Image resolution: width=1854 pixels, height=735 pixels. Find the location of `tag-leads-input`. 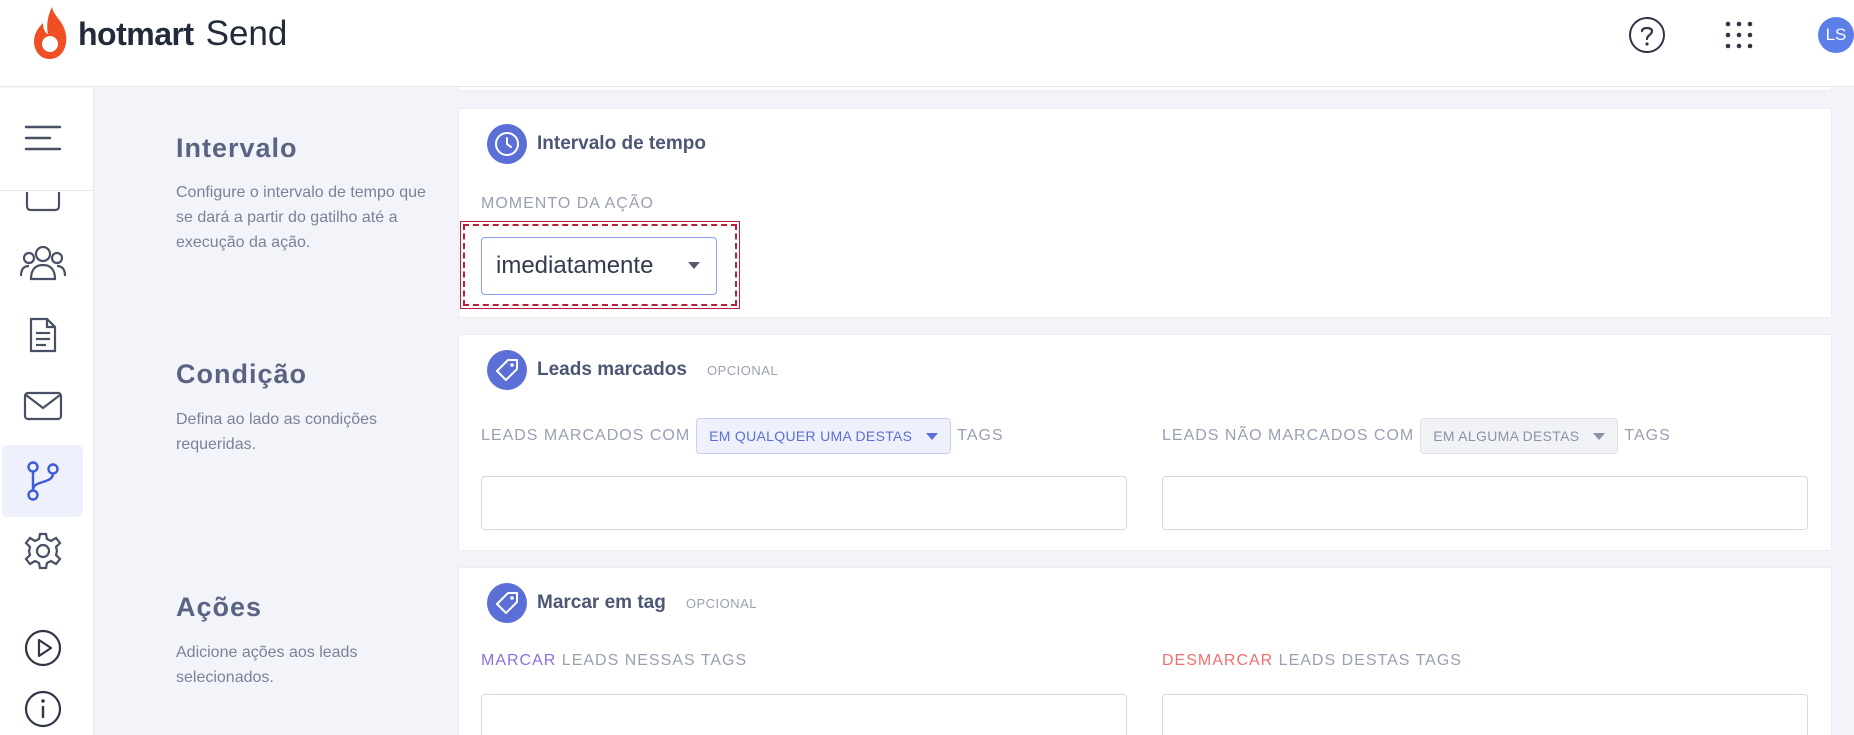

tag-leads-input is located at coordinates (804, 714).